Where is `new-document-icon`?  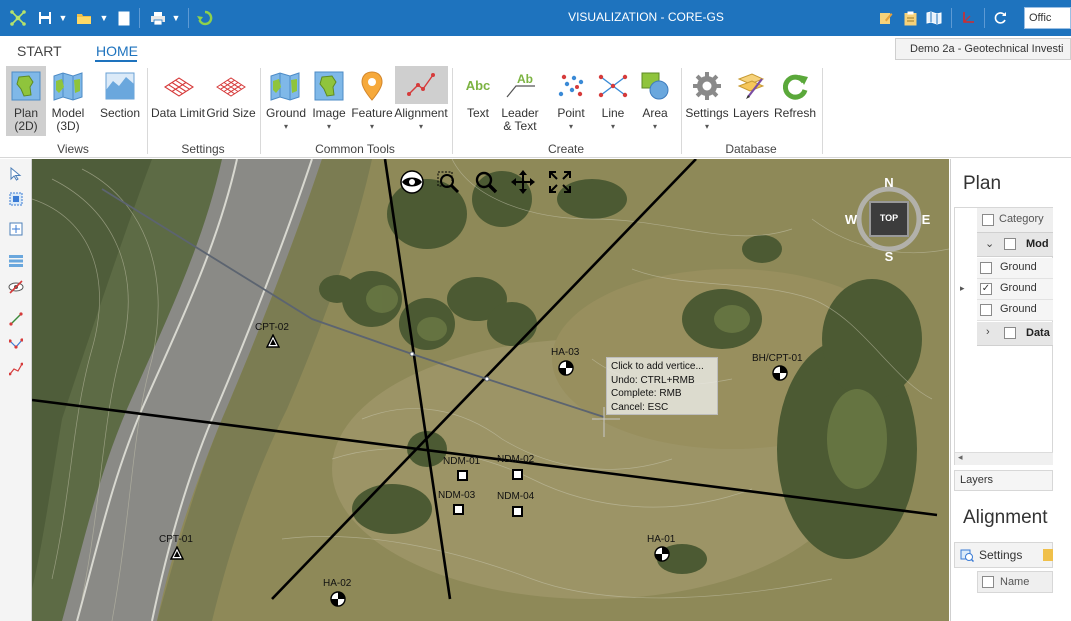 new-document-icon is located at coordinates (124, 18).